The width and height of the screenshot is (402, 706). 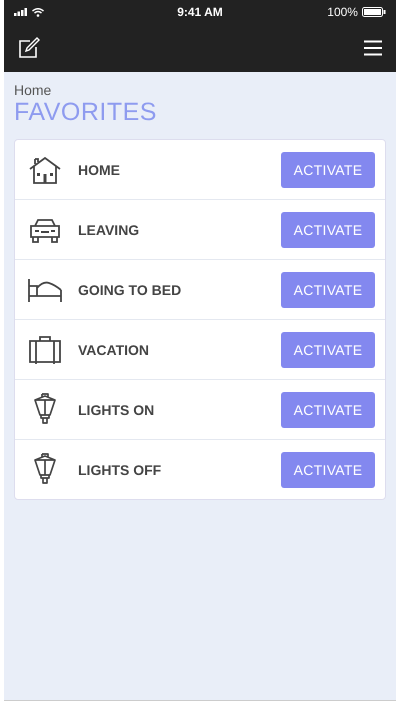 I want to click on battery-percent: 100%, so click(x=342, y=12).